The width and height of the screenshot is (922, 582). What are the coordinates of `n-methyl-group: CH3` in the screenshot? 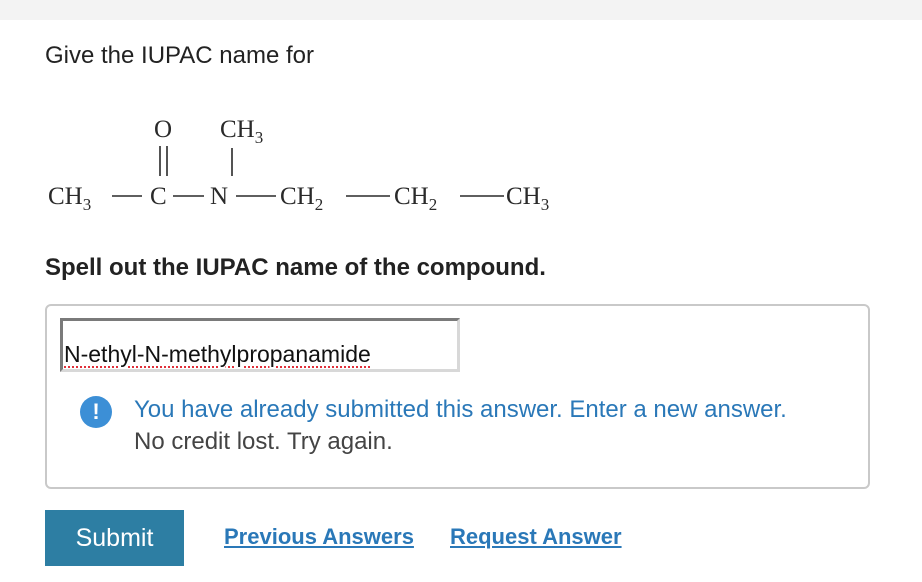 It's located at (241, 131).